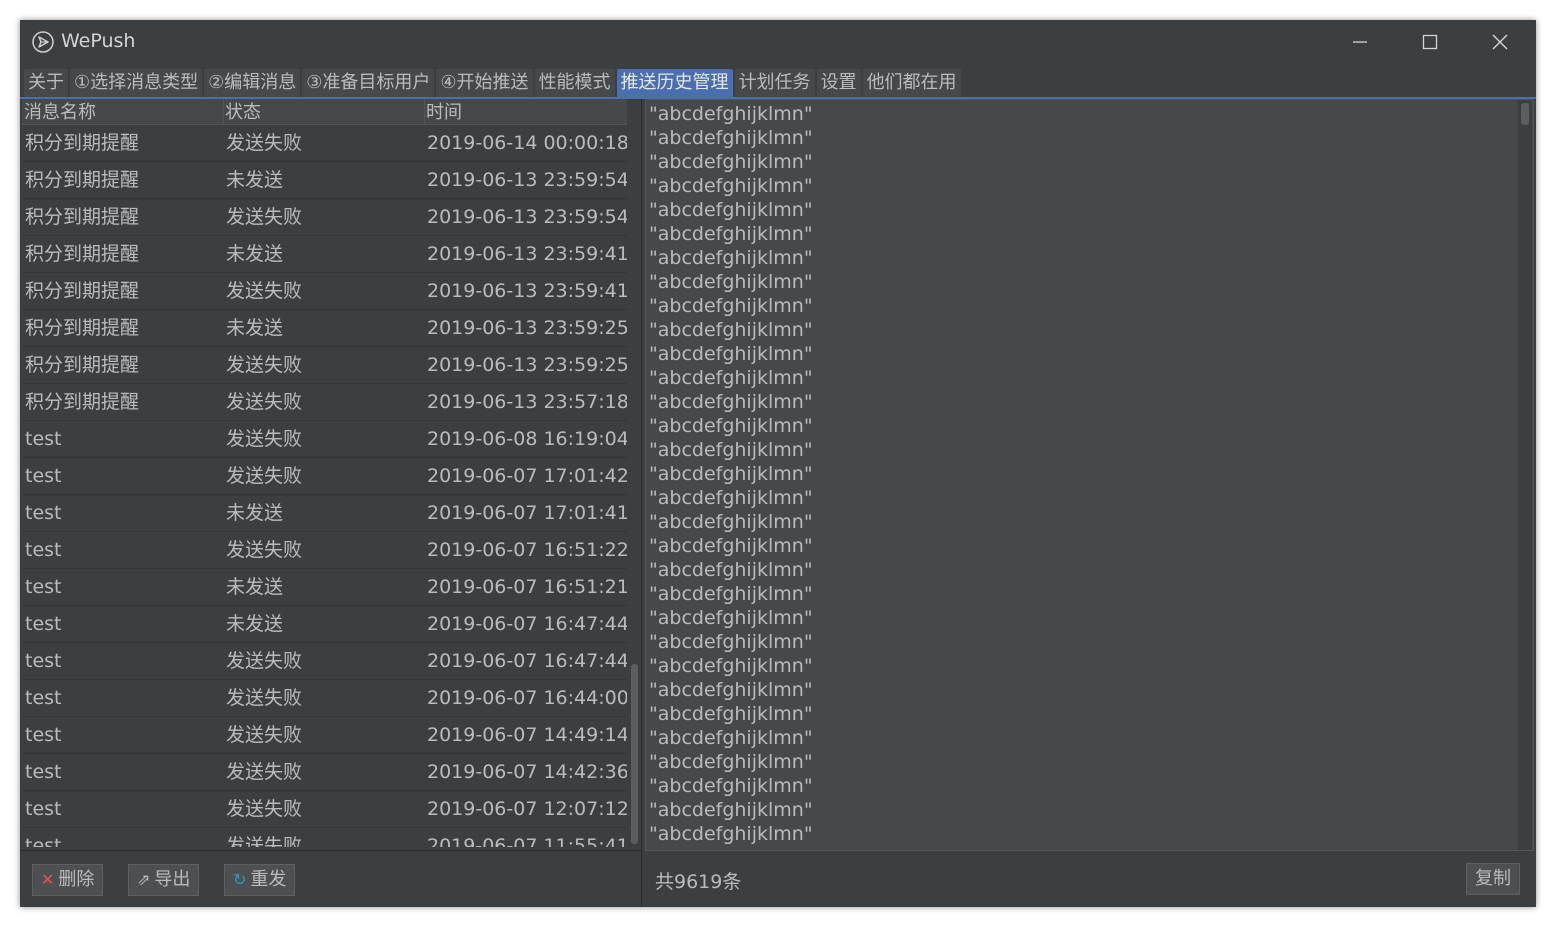  What do you see at coordinates (324, 439) in the screenshot?
I see `table-row: test 发送失败 2019-06-08 16:19:04` at bounding box center [324, 439].